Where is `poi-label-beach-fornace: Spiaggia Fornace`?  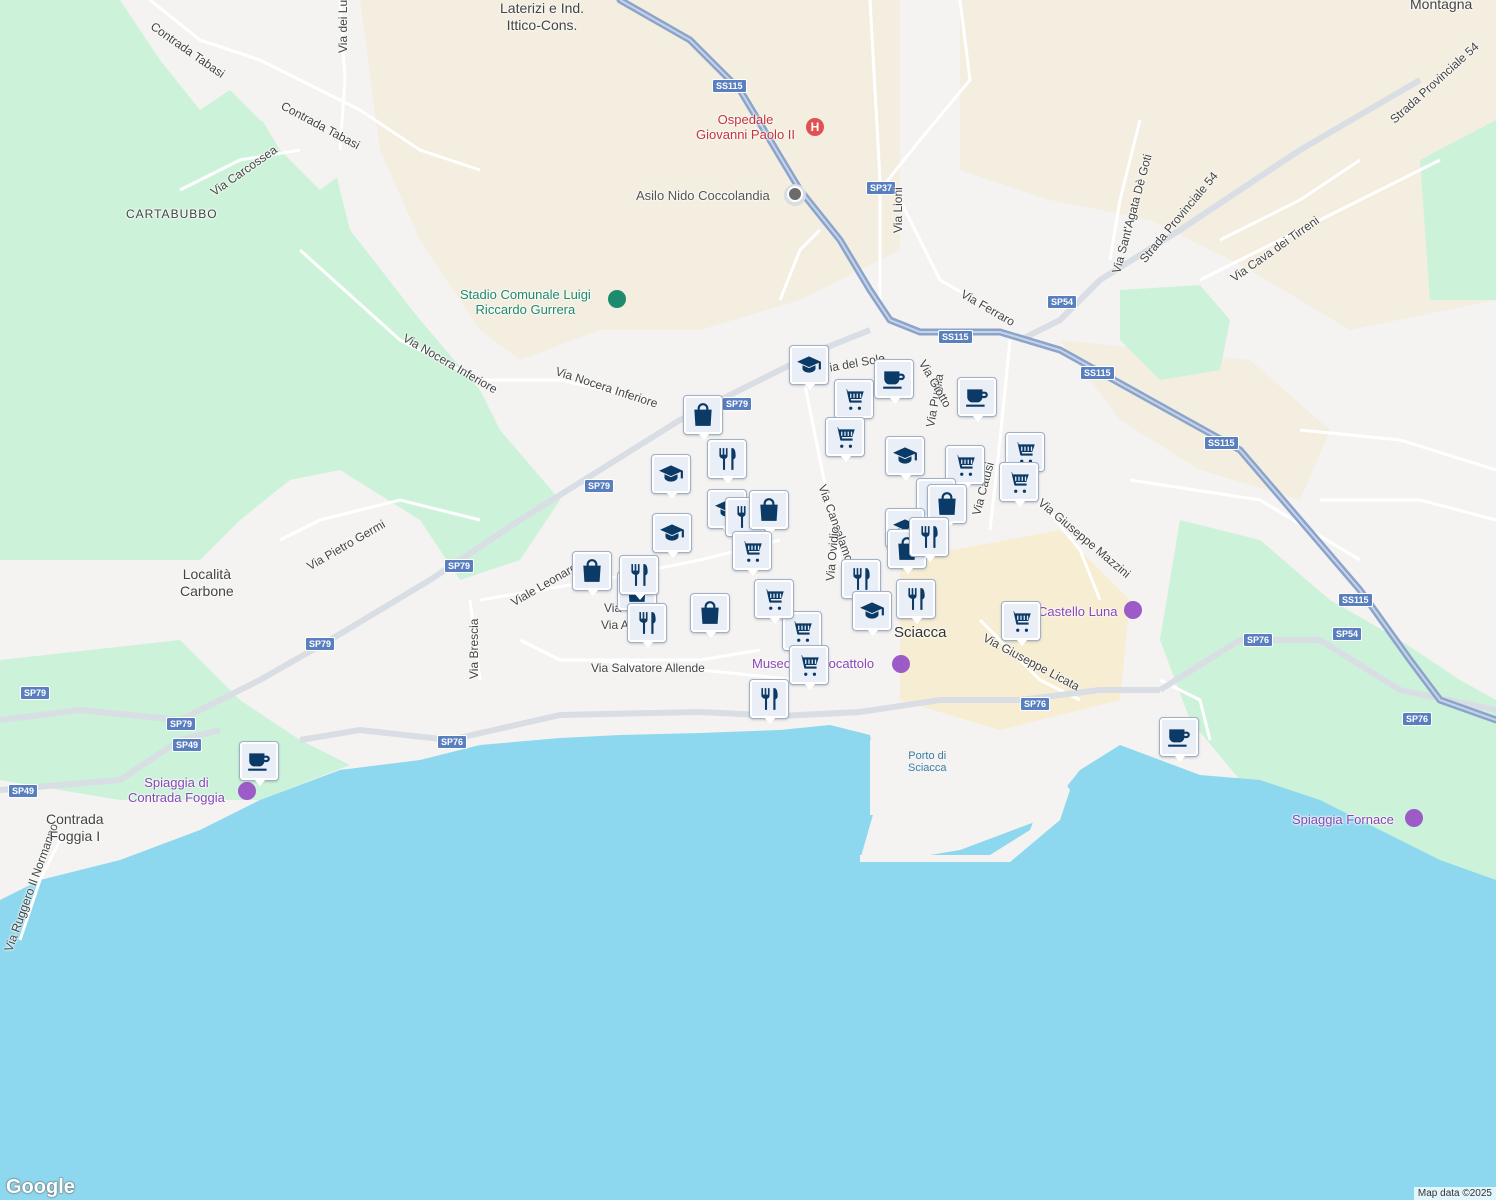 poi-label-beach-fornace: Spiaggia Fornace is located at coordinates (1343, 819).